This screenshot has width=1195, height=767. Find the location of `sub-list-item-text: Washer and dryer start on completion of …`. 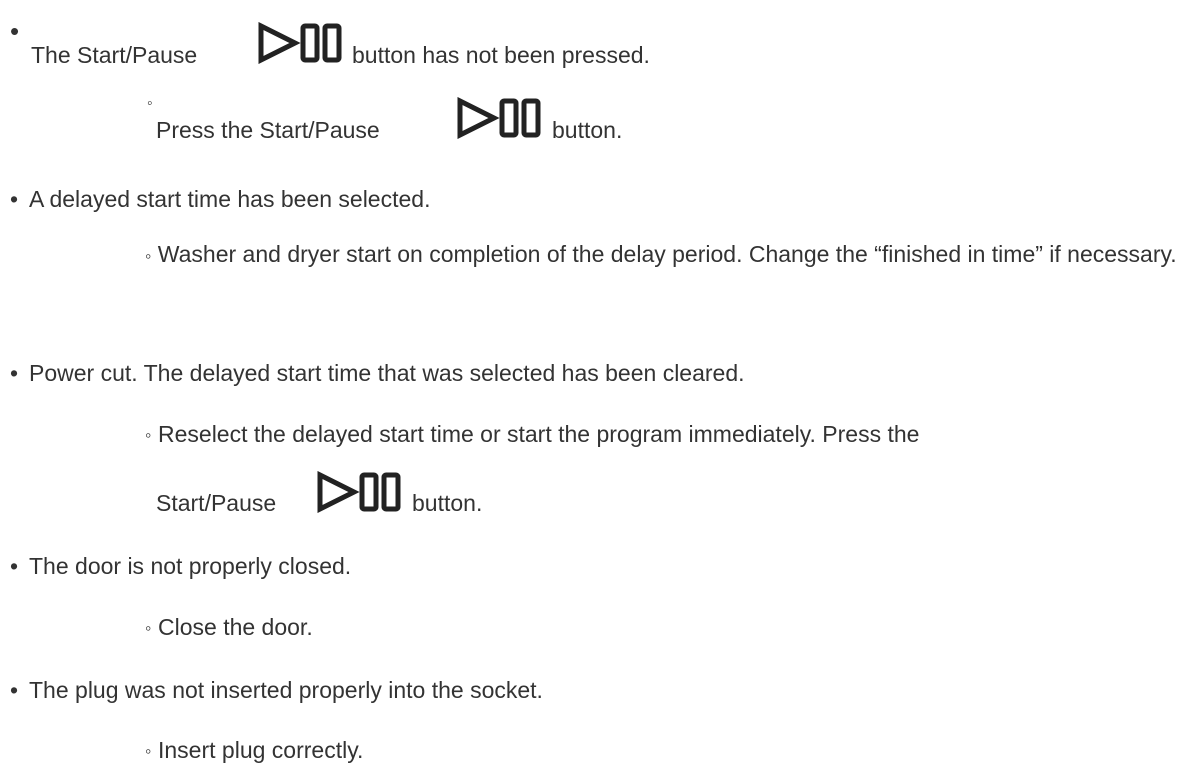

sub-list-item-text: Washer and dryer start on completion of … is located at coordinates (667, 254).